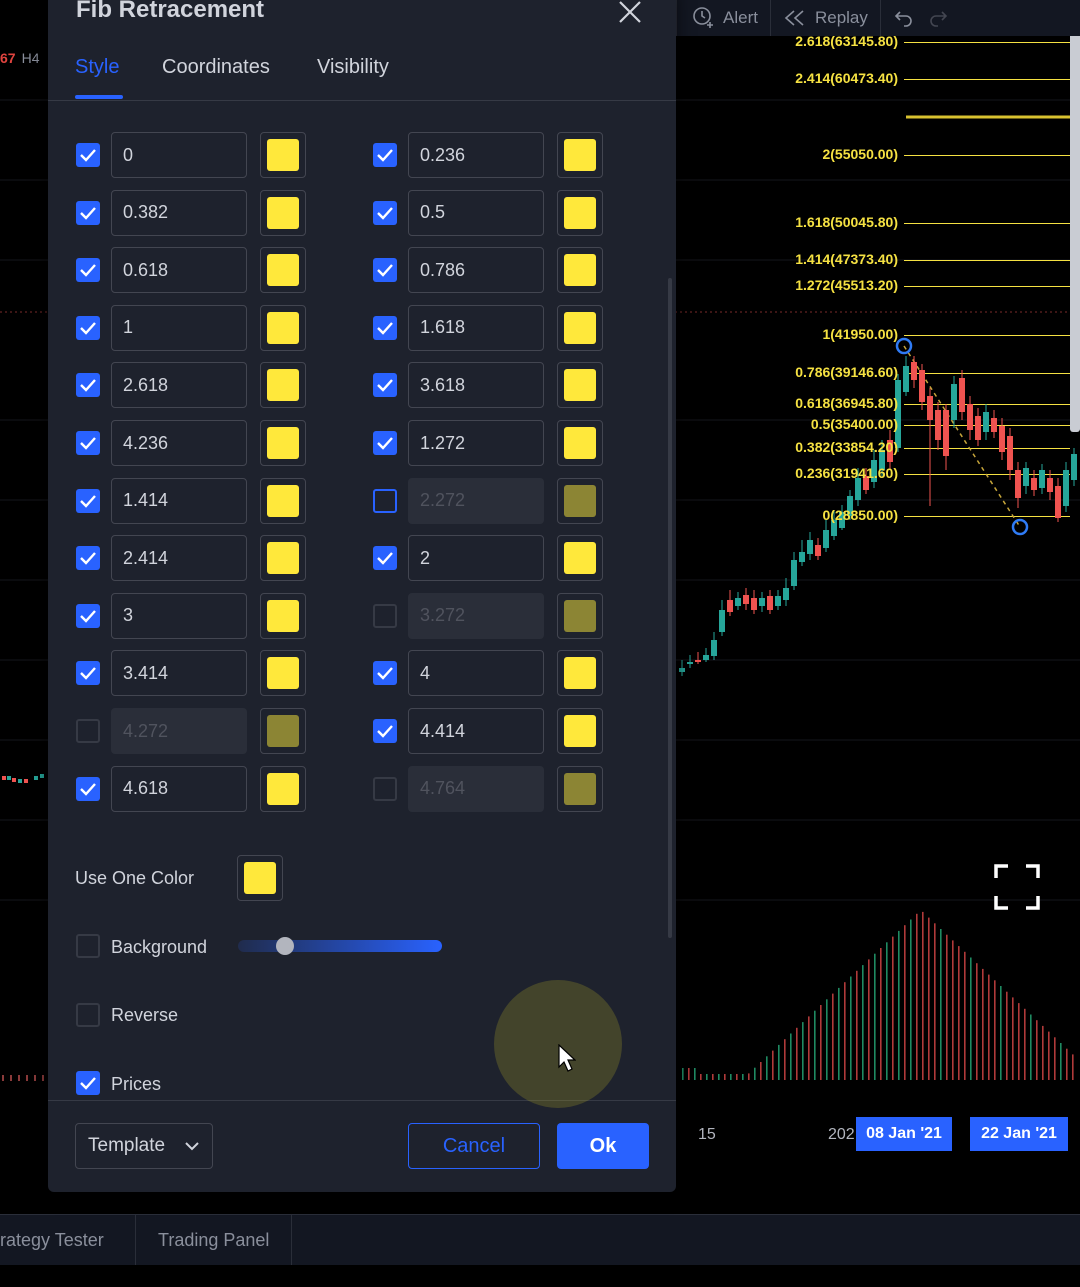 Image resolution: width=1080 pixels, height=1287 pixels. Describe the element at coordinates (179, 385) in the screenshot. I see `level-value-input: 2.618` at that location.